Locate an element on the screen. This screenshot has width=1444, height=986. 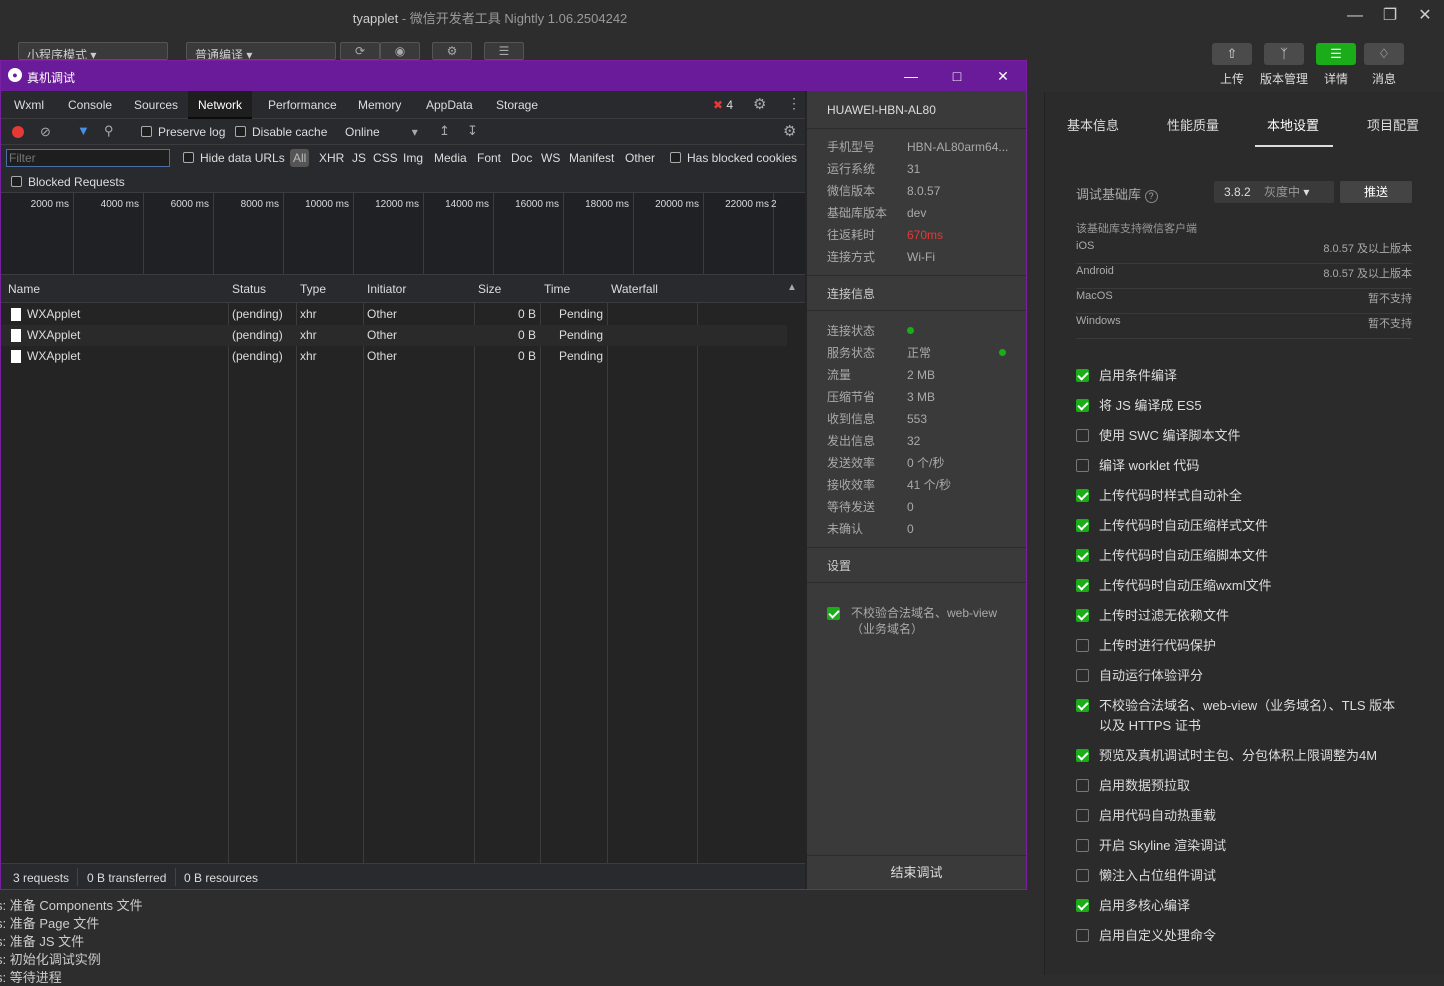
filter-type-css: CSS is located at coordinates (385, 158).